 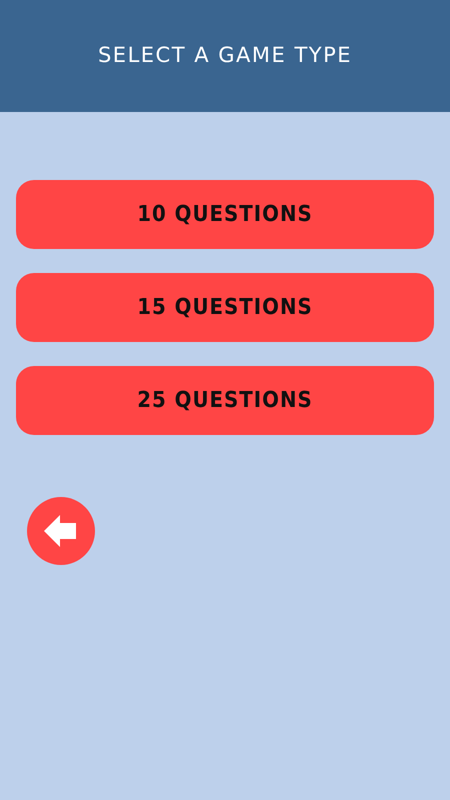 What do you see at coordinates (225, 214) in the screenshot?
I see `game-type-button: 10 QUESTIONS` at bounding box center [225, 214].